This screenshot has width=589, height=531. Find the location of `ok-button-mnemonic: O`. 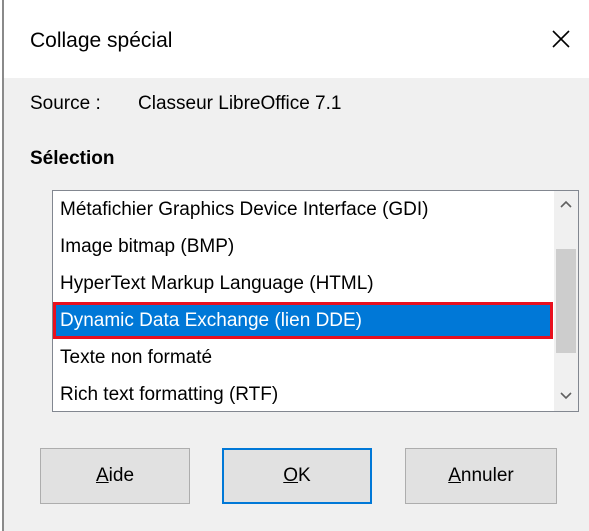

ok-button-mnemonic: O is located at coordinates (291, 475).